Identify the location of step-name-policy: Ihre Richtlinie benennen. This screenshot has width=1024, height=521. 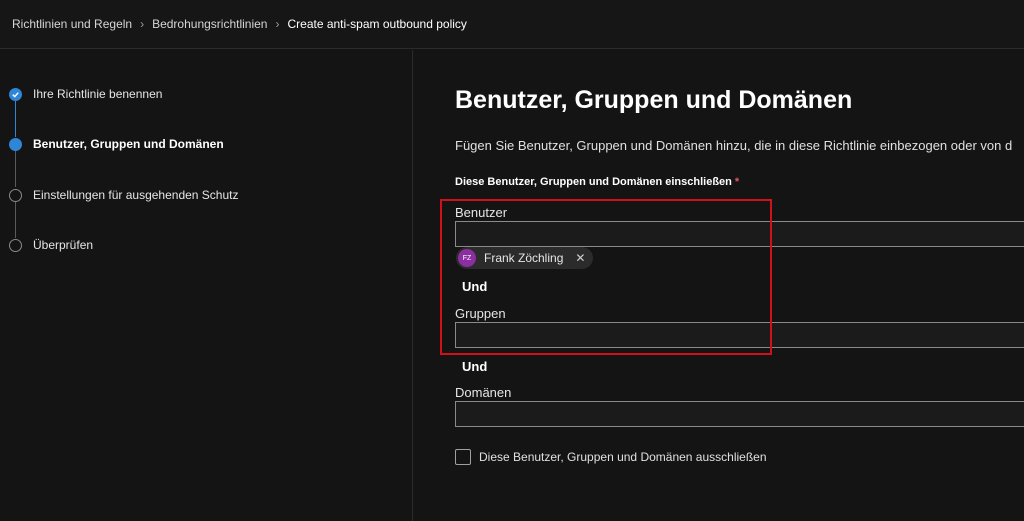
(85, 94).